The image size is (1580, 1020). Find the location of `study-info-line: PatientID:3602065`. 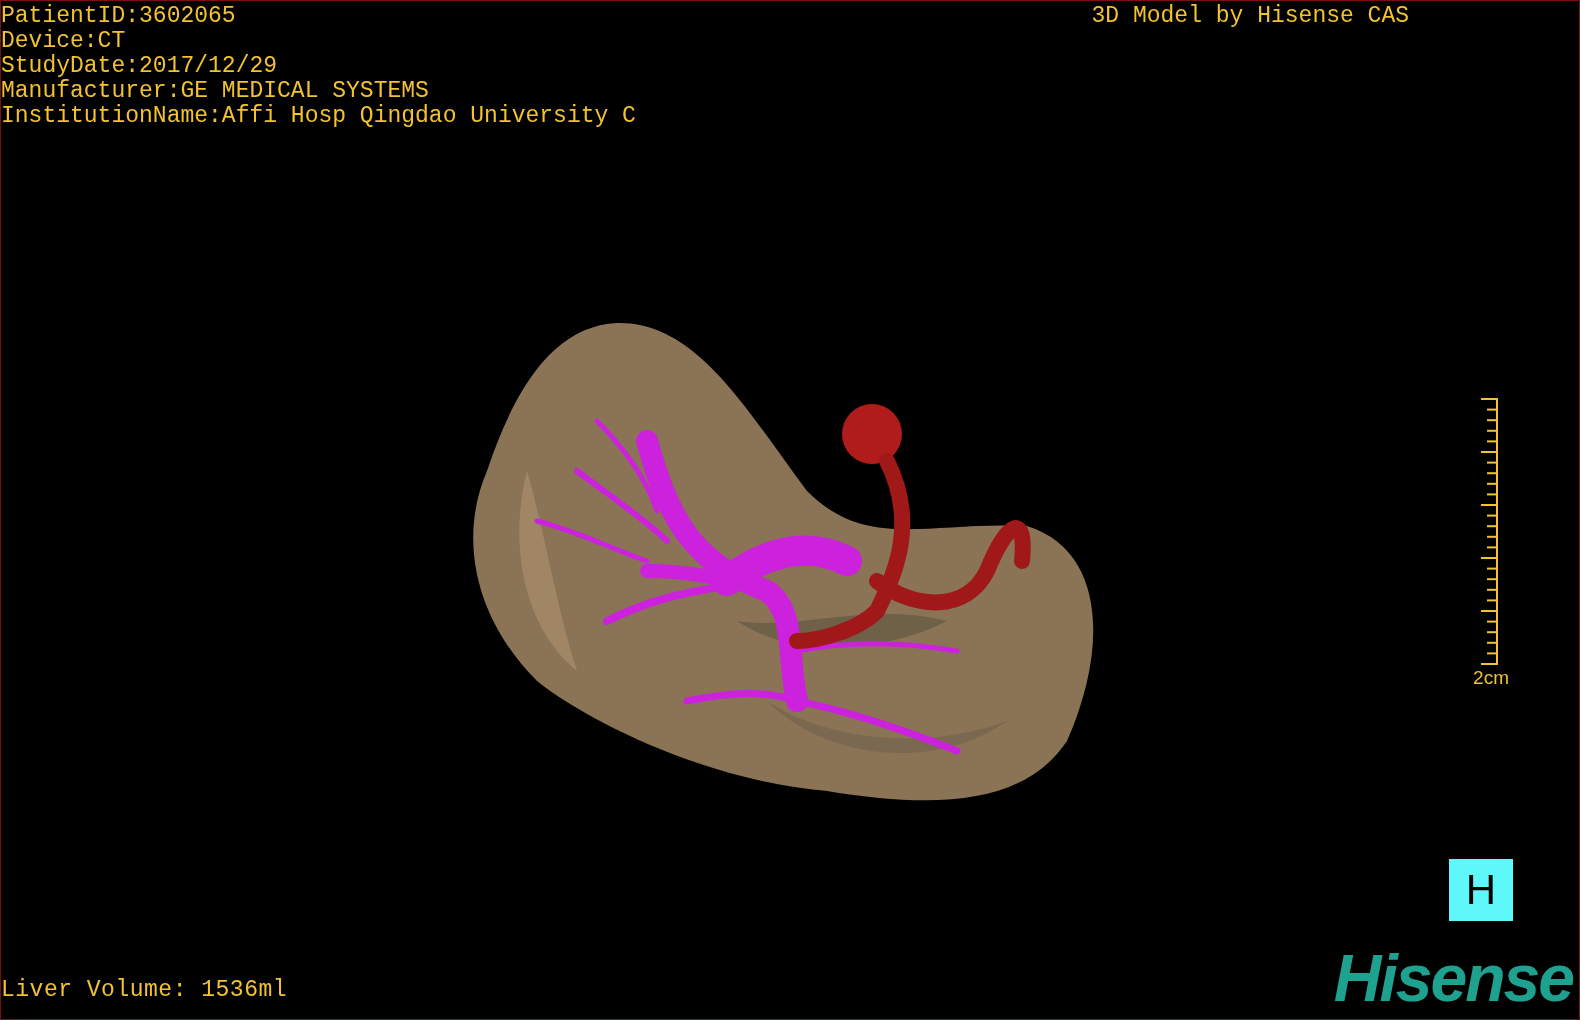

study-info-line: PatientID:3602065 is located at coordinates (119, 16).